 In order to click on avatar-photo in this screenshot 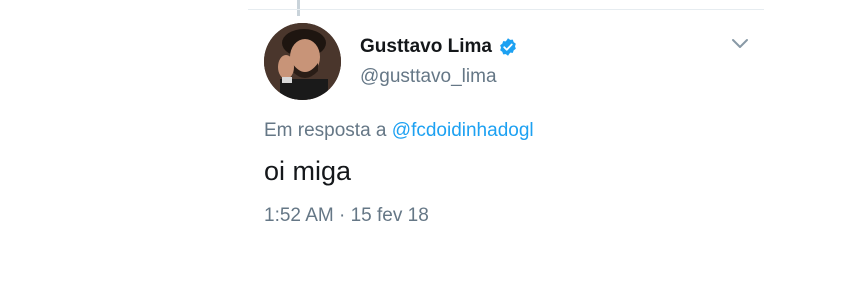, I will do `click(302, 61)`.